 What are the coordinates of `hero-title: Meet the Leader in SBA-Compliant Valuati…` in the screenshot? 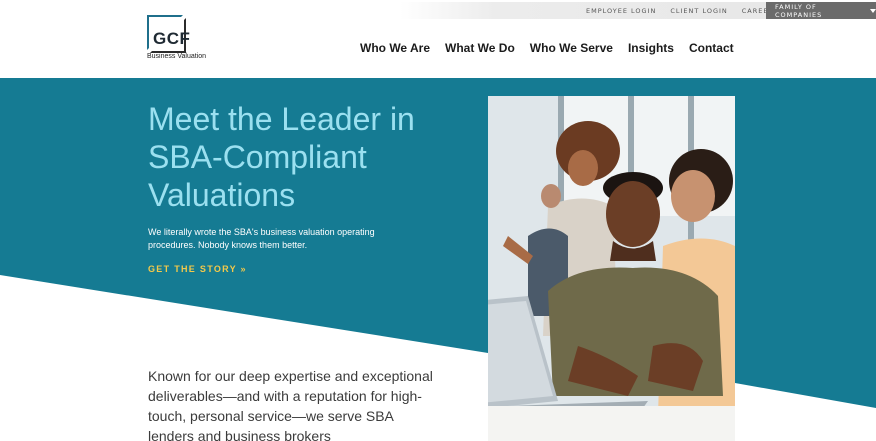 It's located at (281, 157).